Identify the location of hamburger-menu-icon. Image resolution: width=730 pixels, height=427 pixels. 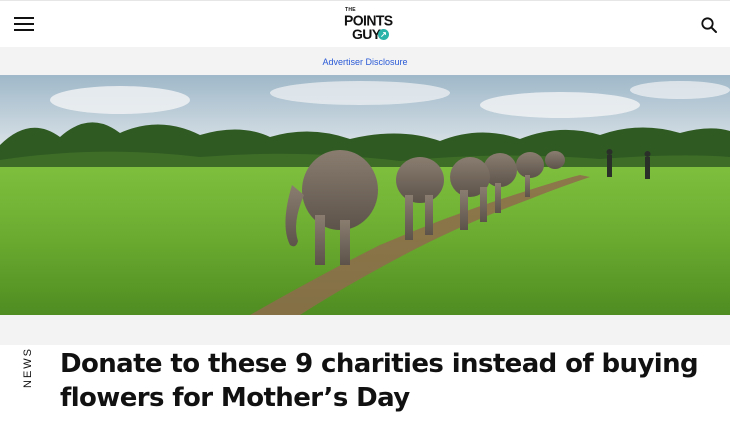
(24, 24).